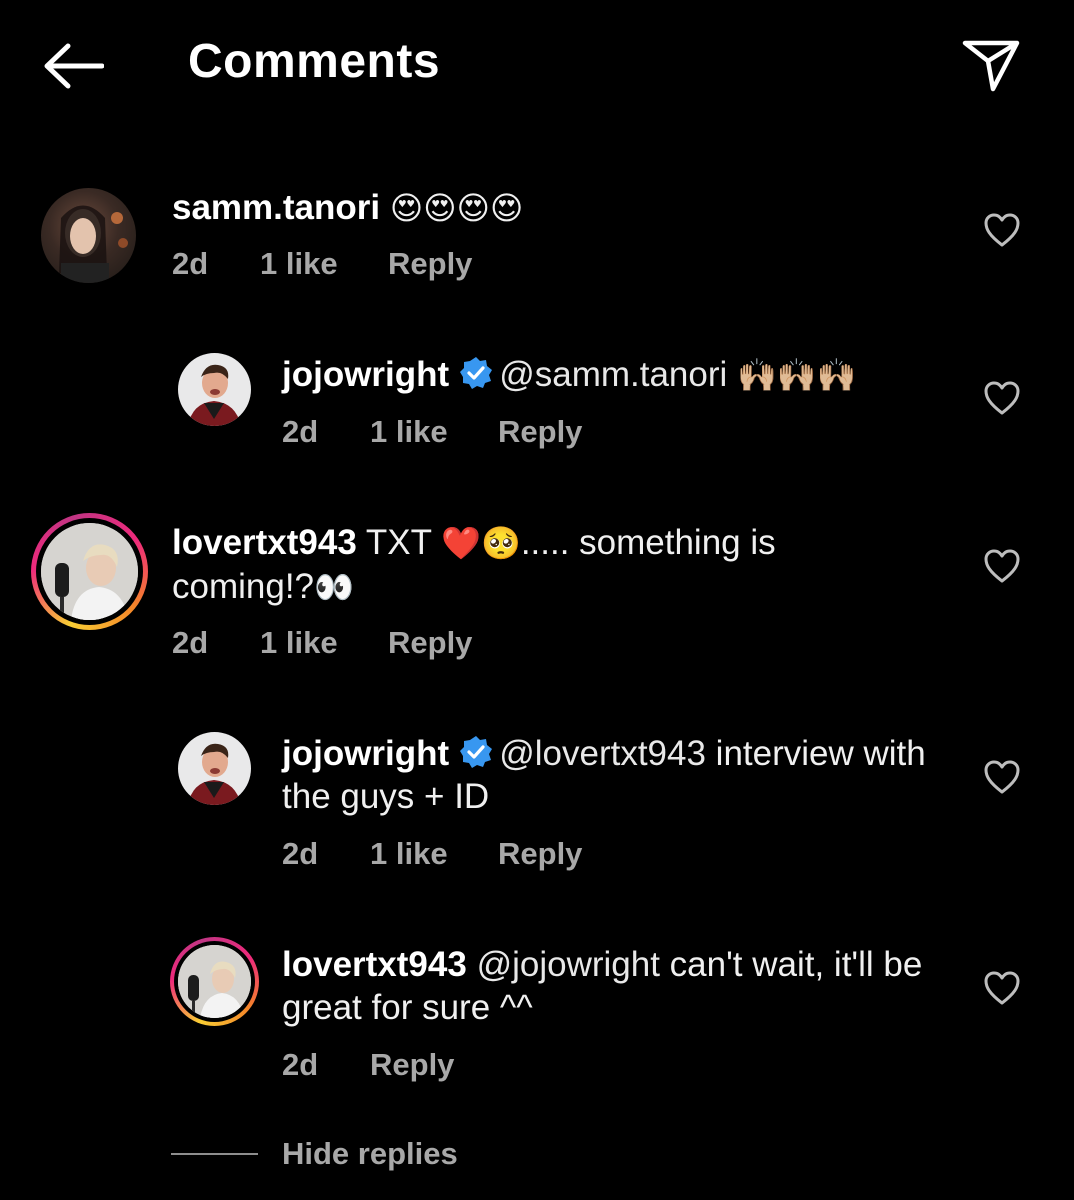 The width and height of the screenshot is (1074, 1200). I want to click on paper-plane-icon, so click(991, 66).